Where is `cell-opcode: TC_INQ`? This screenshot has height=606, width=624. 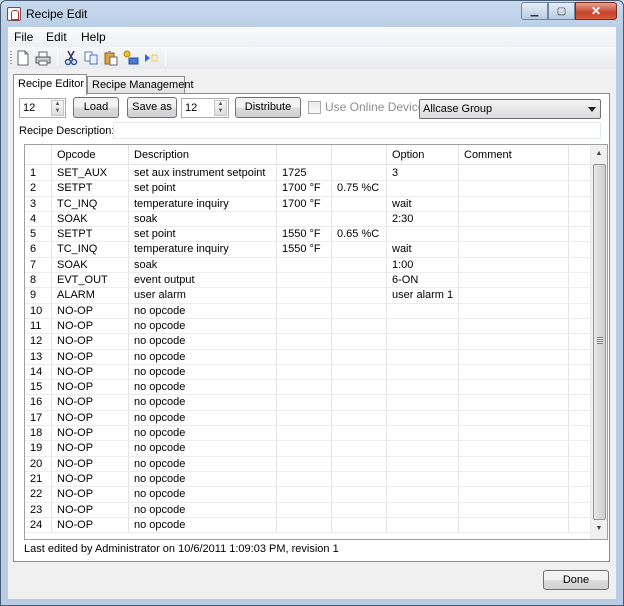
cell-opcode: TC_INQ is located at coordinates (90, 249).